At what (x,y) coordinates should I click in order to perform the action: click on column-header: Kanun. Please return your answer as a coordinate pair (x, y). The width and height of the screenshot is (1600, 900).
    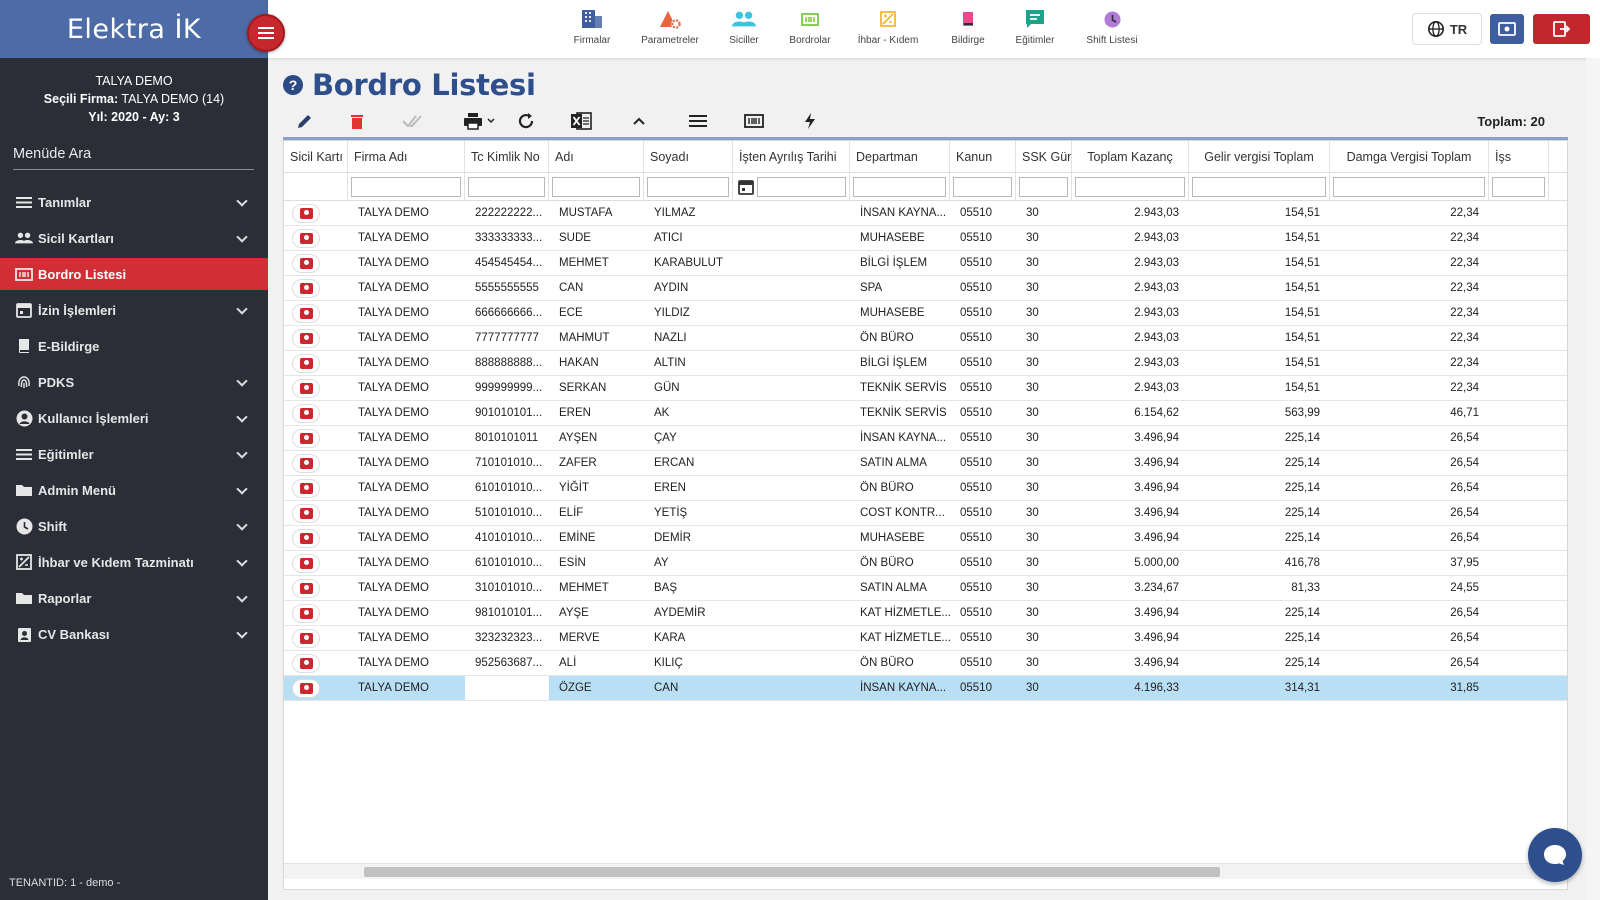
    Looking at the image, I should click on (983, 156).